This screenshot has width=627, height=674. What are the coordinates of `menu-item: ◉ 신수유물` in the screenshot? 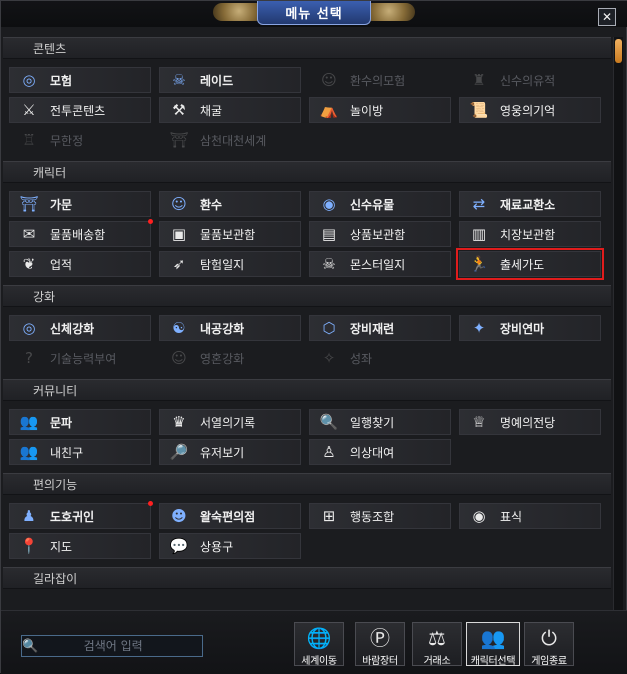 It's located at (380, 204).